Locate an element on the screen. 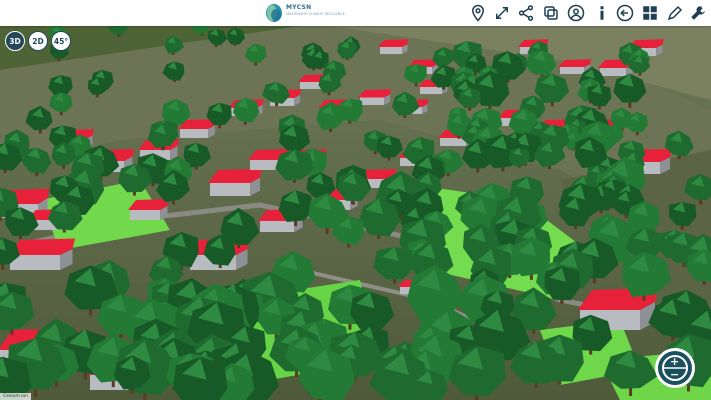 This screenshot has height=400, width=711. app-logo: MYCSN MAXIMISING CLIMATE RESILIENCE is located at coordinates (303, 13).